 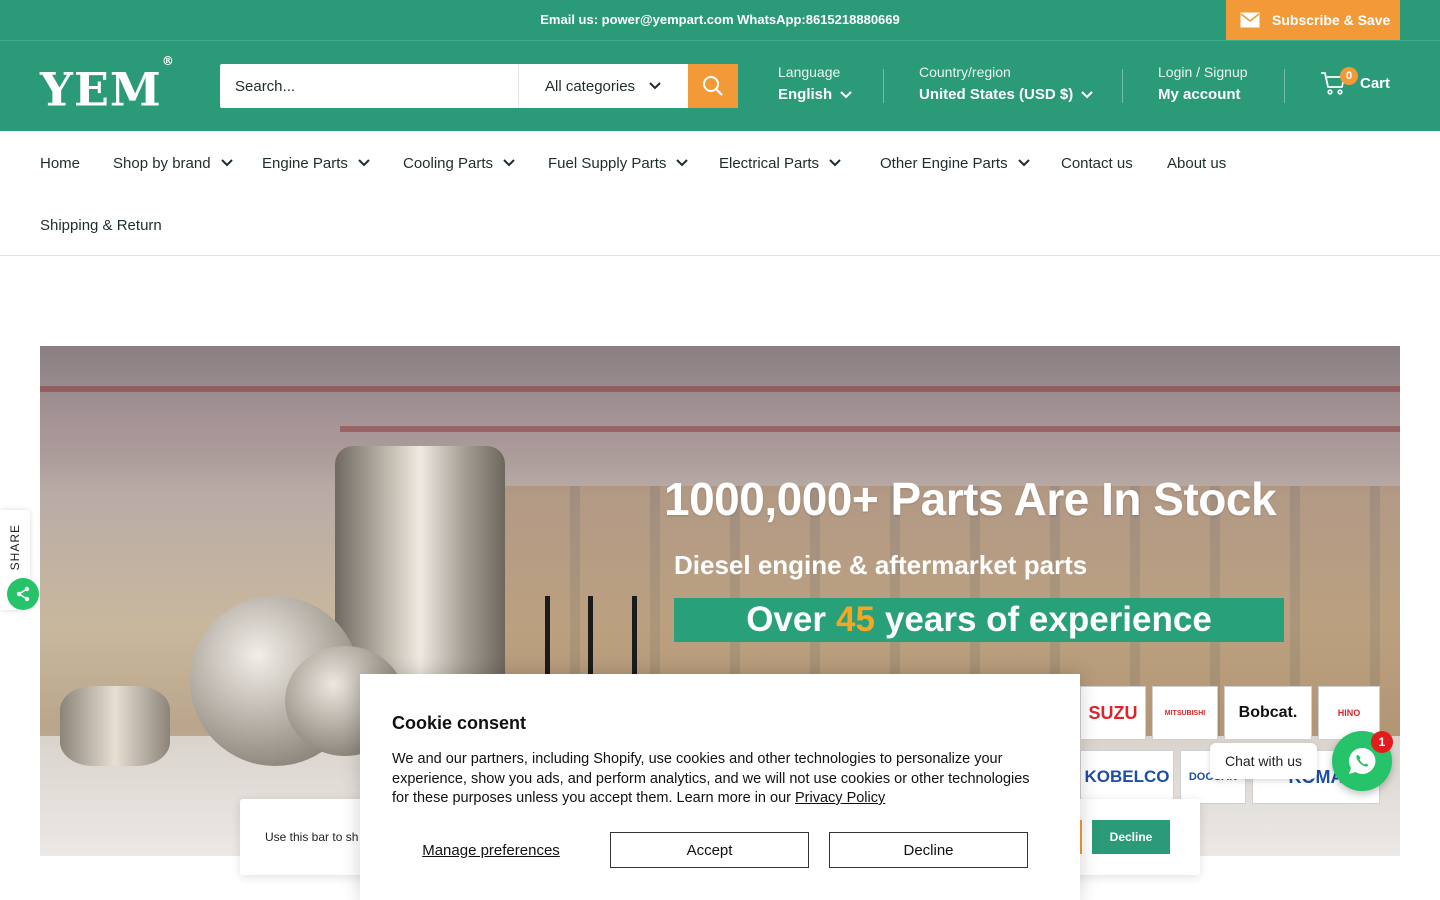 I want to click on site-logo: YEM®, so click(x=107, y=83).